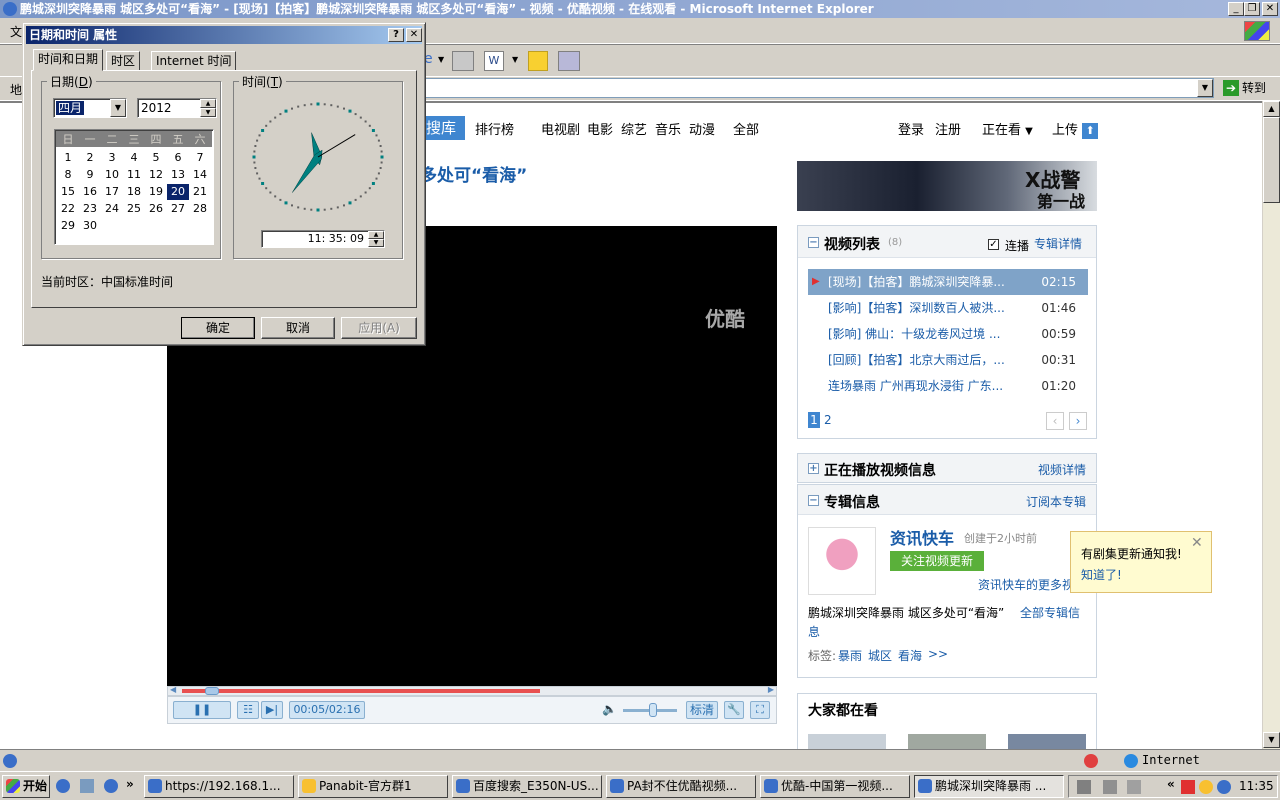 The height and width of the screenshot is (800, 1280). What do you see at coordinates (111, 786) in the screenshot?
I see `ie2-quicklaunch-icon` at bounding box center [111, 786].